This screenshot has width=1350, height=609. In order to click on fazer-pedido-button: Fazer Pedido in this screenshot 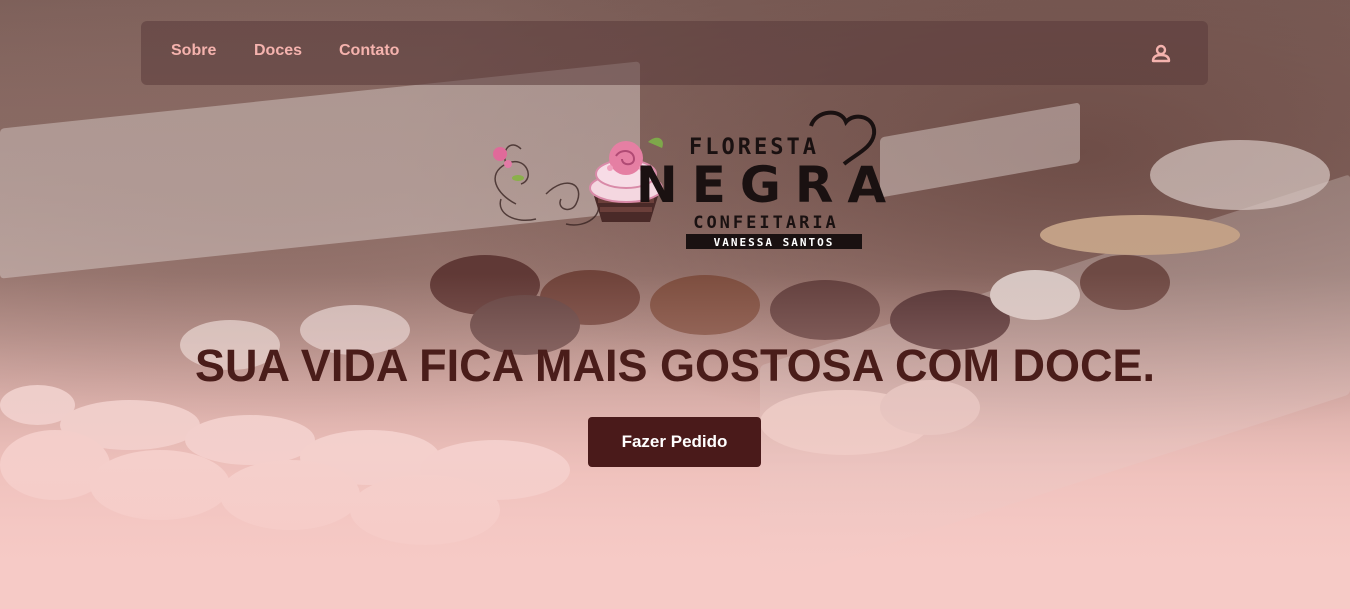, I will do `click(674, 442)`.